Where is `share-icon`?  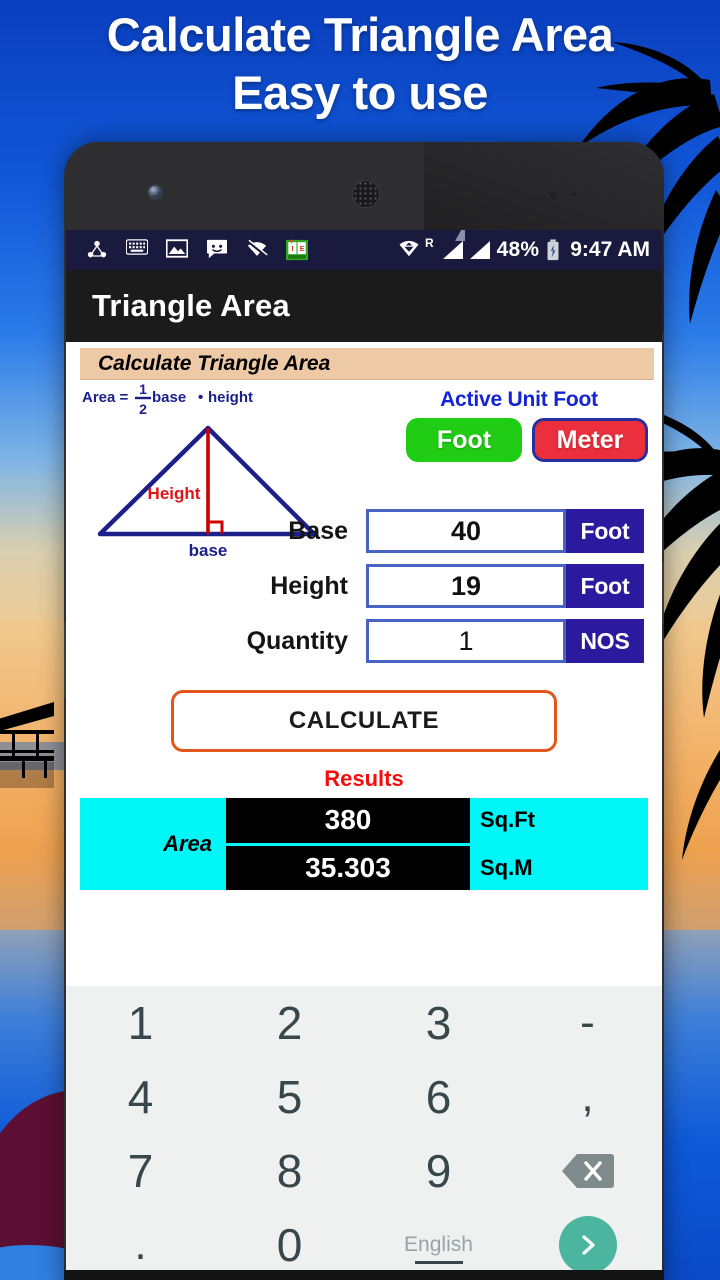
share-icon is located at coordinates (97, 250).